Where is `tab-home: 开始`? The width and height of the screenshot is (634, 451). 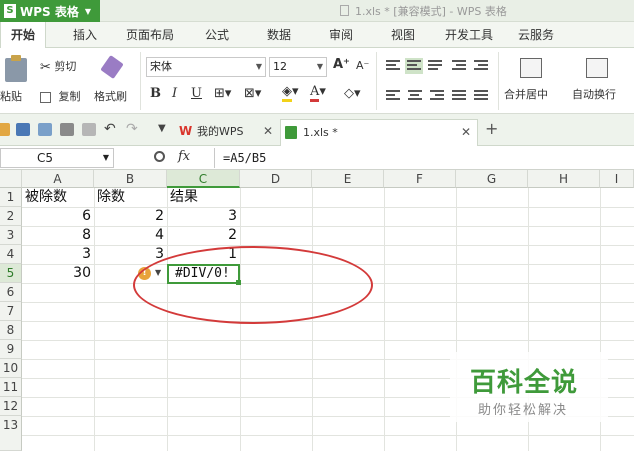 tab-home: 开始 is located at coordinates (23, 35).